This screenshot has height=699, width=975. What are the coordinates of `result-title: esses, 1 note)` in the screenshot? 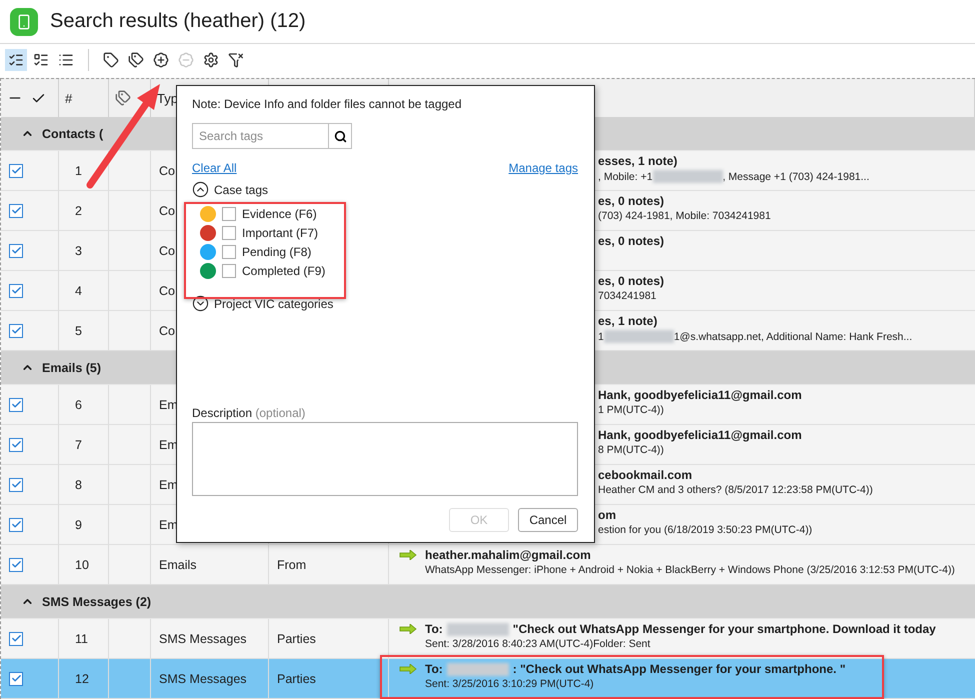 It's located at (638, 161).